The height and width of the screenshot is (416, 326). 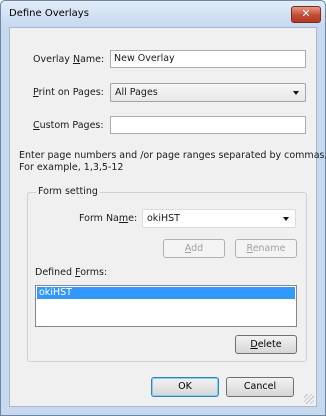 I want to click on cancel-button: Cancel, so click(x=260, y=387).